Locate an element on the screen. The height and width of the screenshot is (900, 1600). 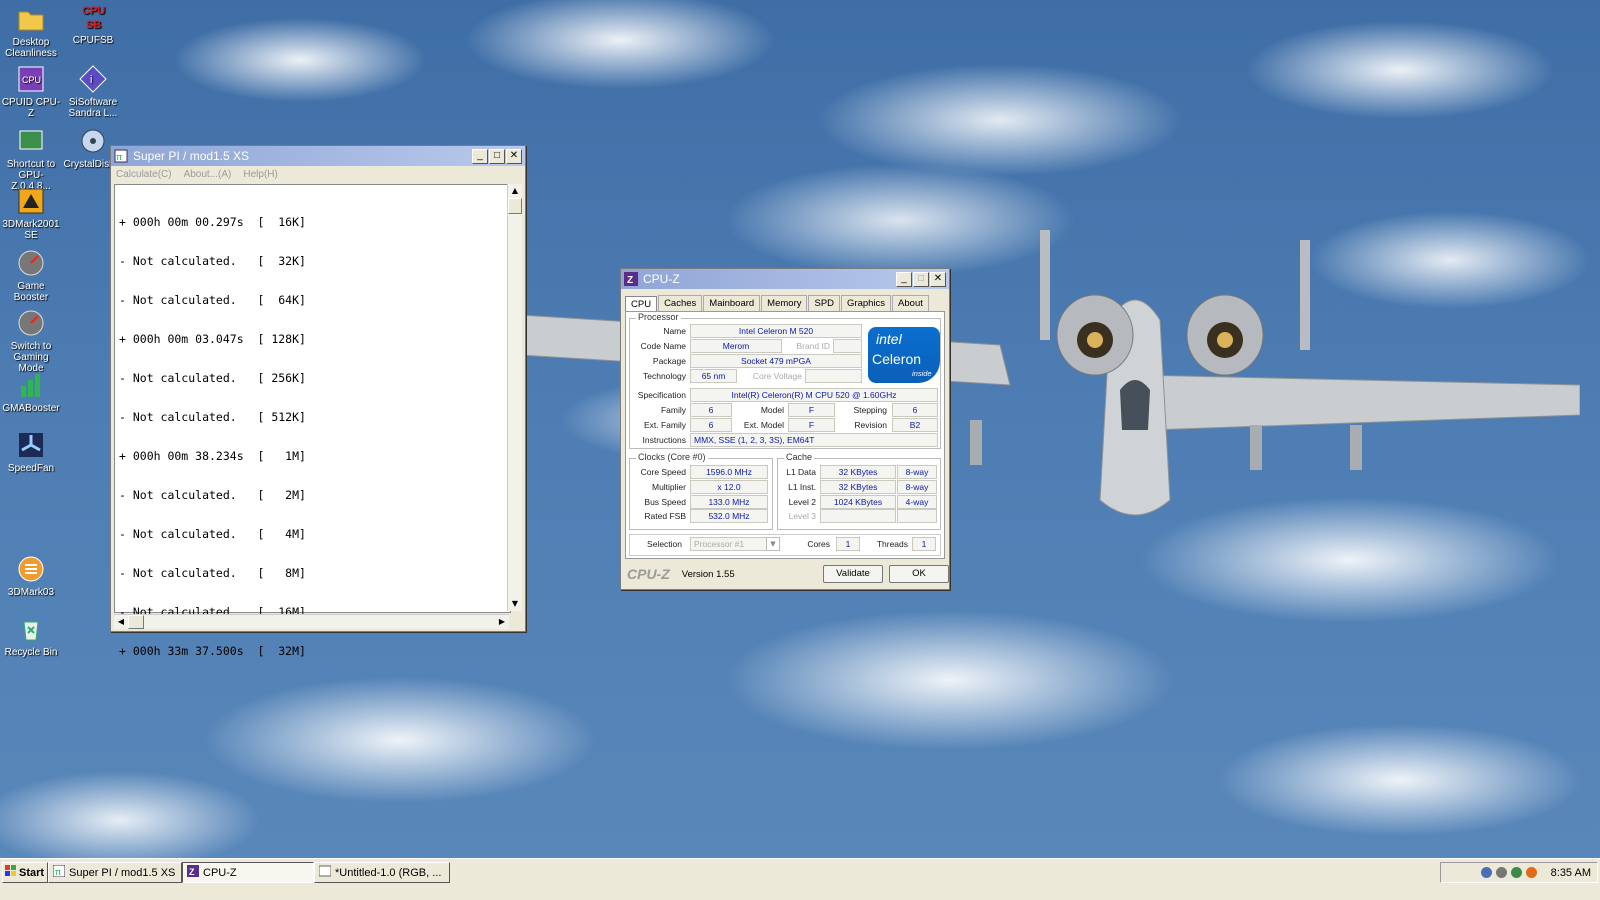
task-superpi: π Super PI / mod1.5 XS is located at coordinates (115, 872).